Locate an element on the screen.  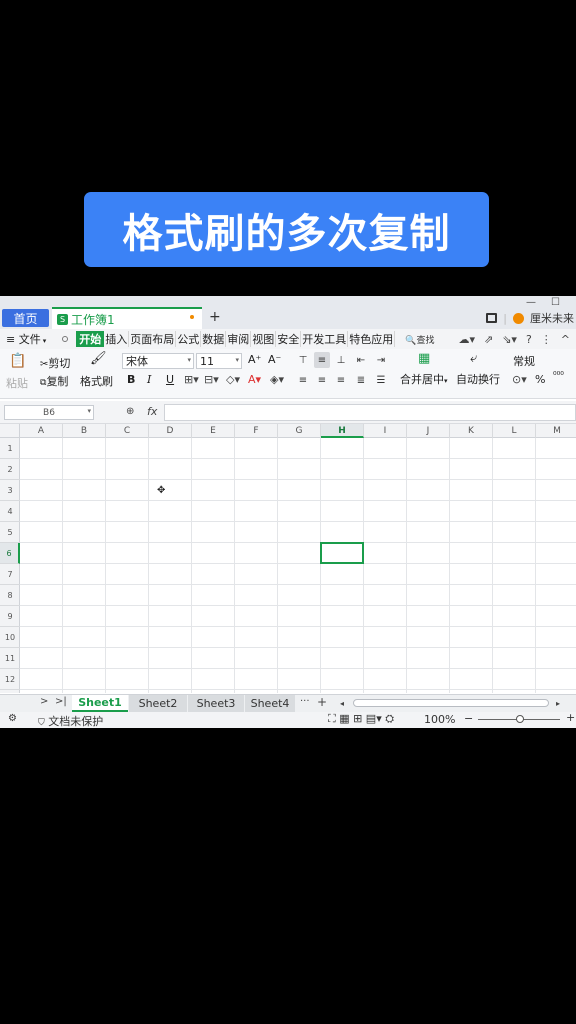
zoom-in-button: + is located at coordinates (570, 717).